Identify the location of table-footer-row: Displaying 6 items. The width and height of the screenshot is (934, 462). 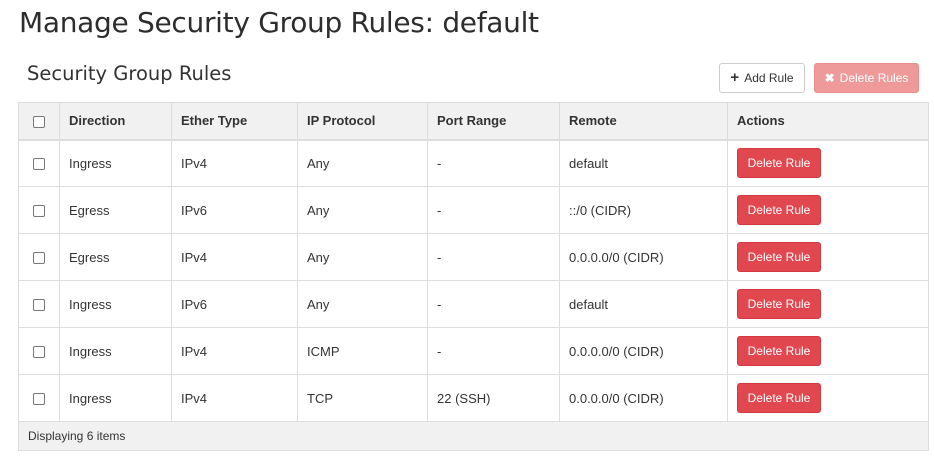
(473, 436).